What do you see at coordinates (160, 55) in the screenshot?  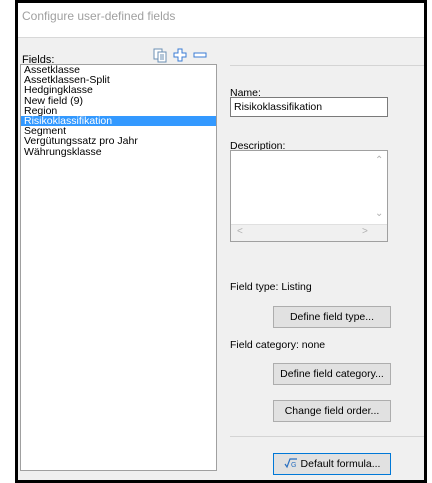 I see `copy-icon` at bounding box center [160, 55].